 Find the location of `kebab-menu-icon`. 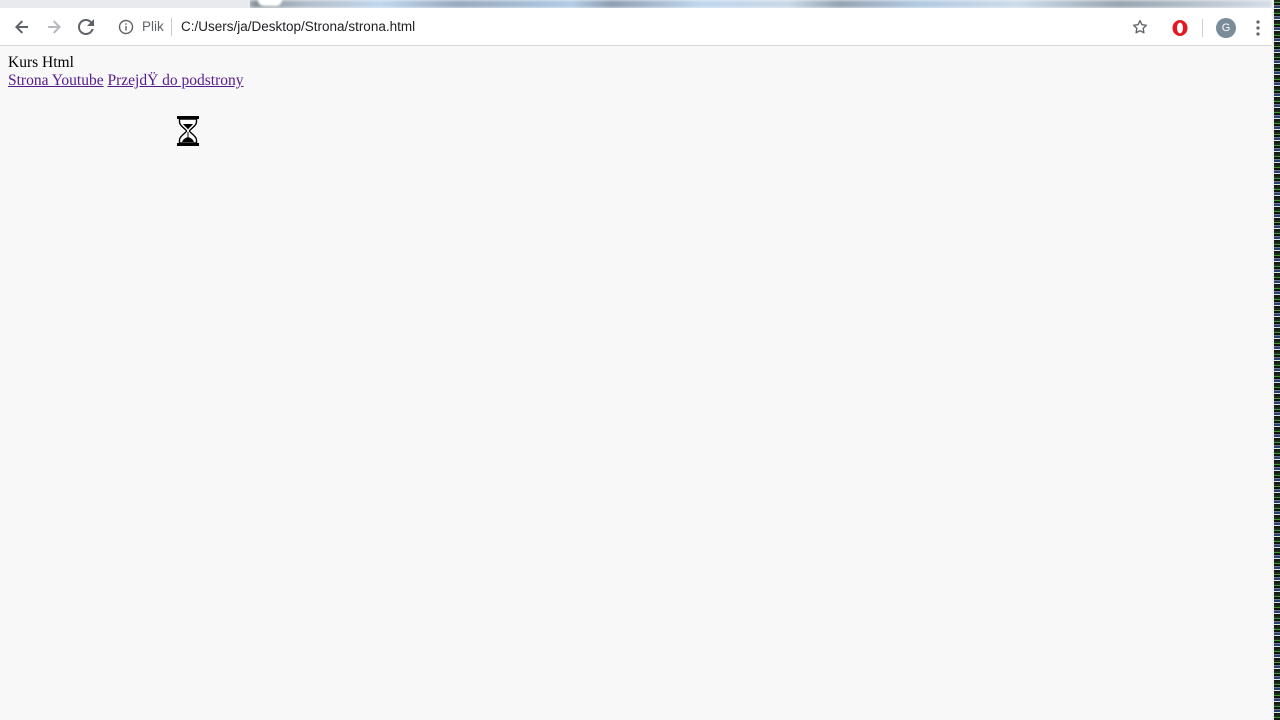

kebab-menu-icon is located at coordinates (1258, 28).